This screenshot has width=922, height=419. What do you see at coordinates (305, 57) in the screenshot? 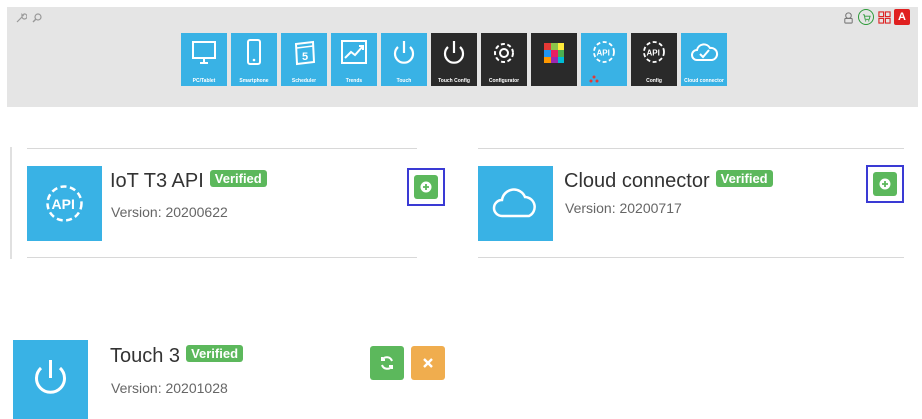
I see `svg-text: 5` at bounding box center [305, 57].